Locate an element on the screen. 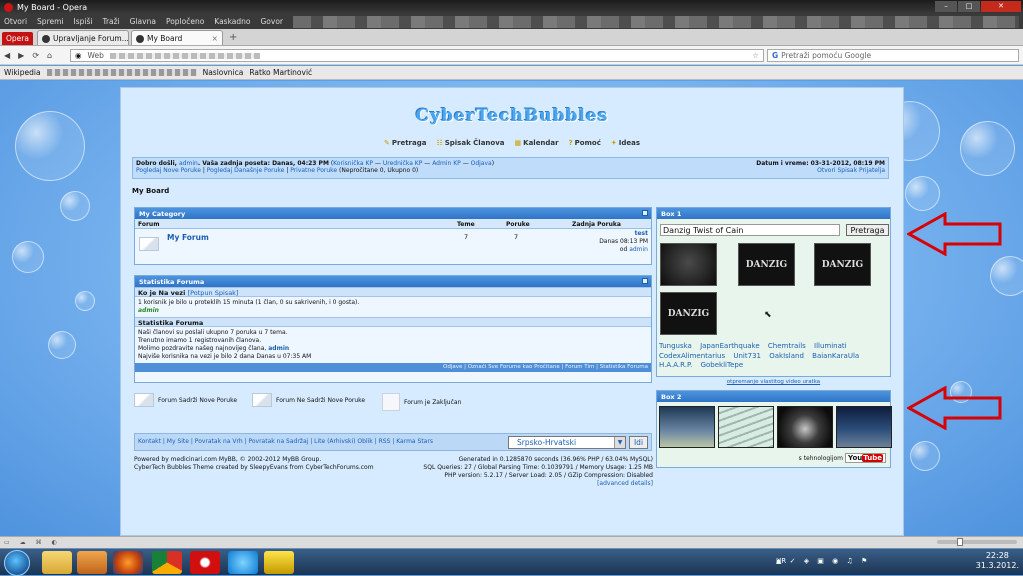 This screenshot has width=1023, height=576. youtube-logo: YouTube is located at coordinates (865, 458).